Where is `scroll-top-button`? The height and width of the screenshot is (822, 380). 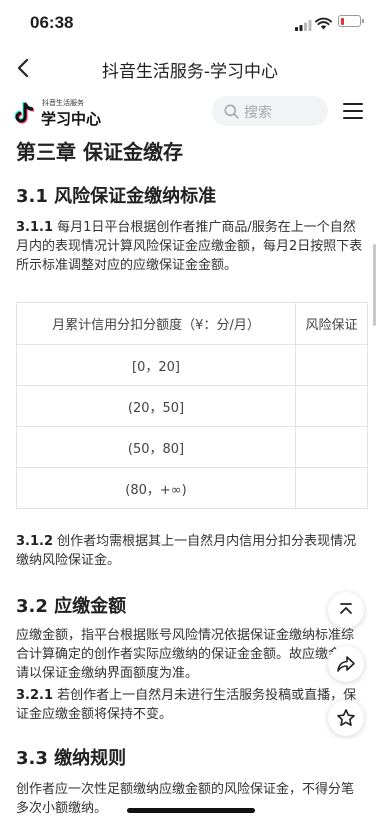
scroll-top-button is located at coordinates (346, 610).